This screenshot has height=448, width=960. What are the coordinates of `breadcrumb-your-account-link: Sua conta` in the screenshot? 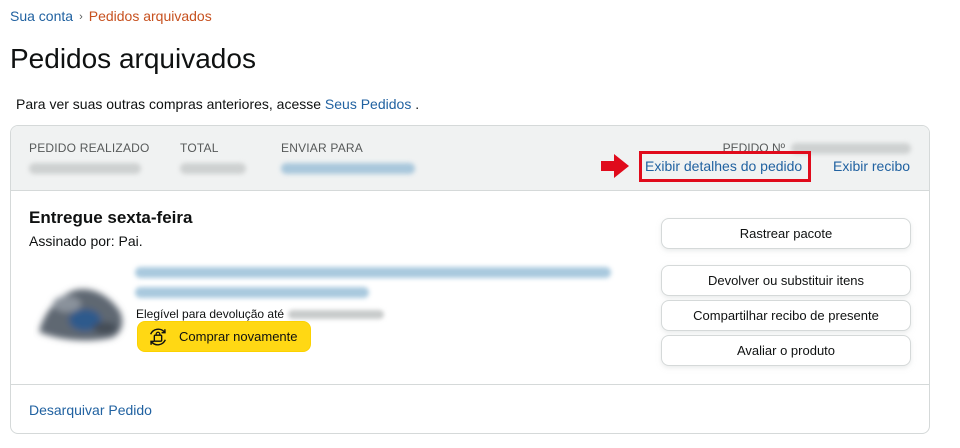 It's located at (41, 16).